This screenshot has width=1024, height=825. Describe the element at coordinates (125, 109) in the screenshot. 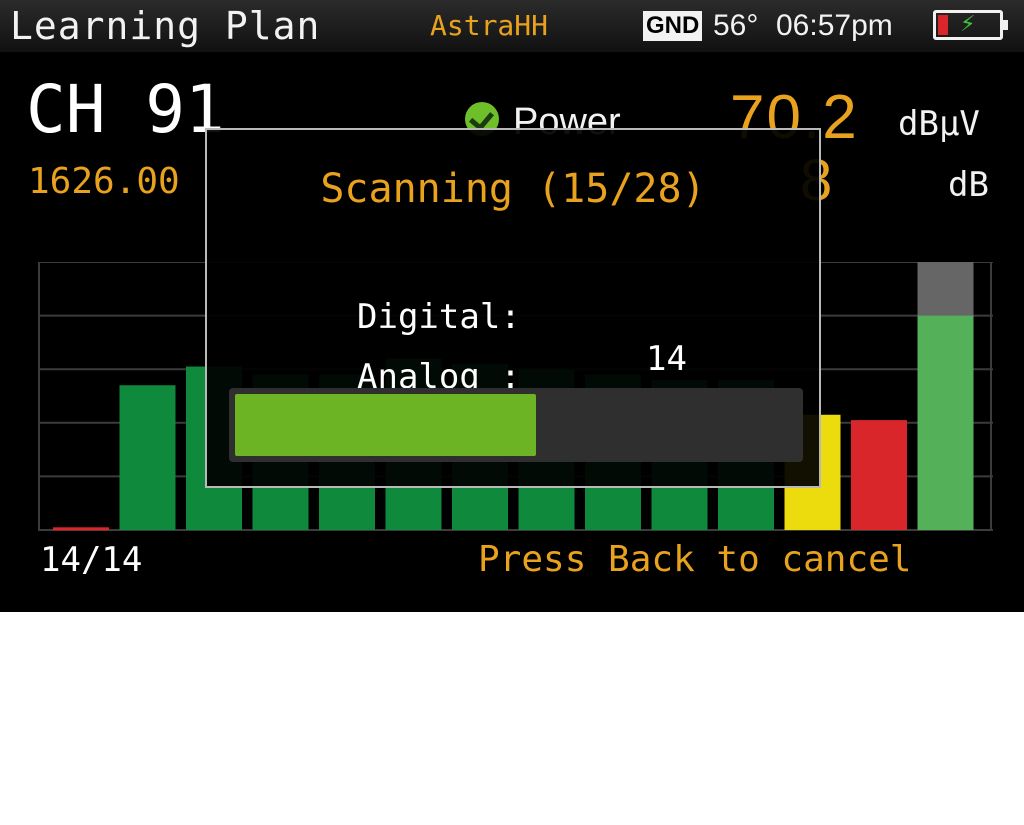

I see `channel-label: CH 91` at that location.